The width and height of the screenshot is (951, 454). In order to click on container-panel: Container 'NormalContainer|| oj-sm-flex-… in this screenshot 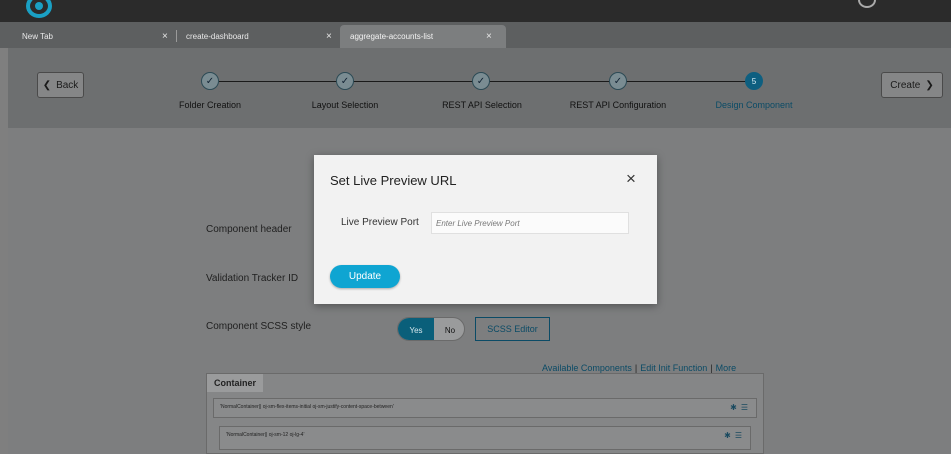, I will do `click(485, 413)`.